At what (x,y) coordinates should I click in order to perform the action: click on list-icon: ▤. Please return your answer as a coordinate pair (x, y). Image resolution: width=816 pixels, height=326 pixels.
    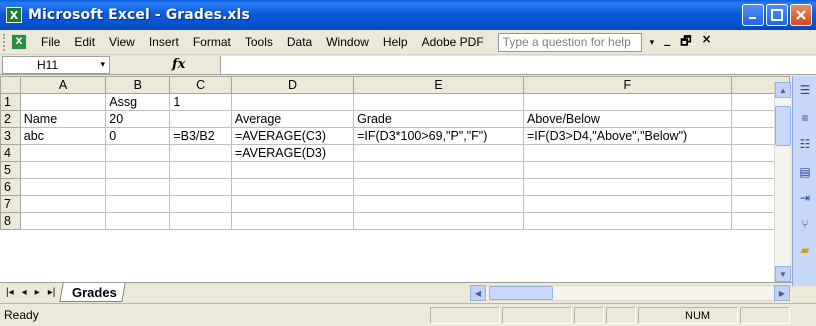
    Looking at the image, I should click on (805, 172).